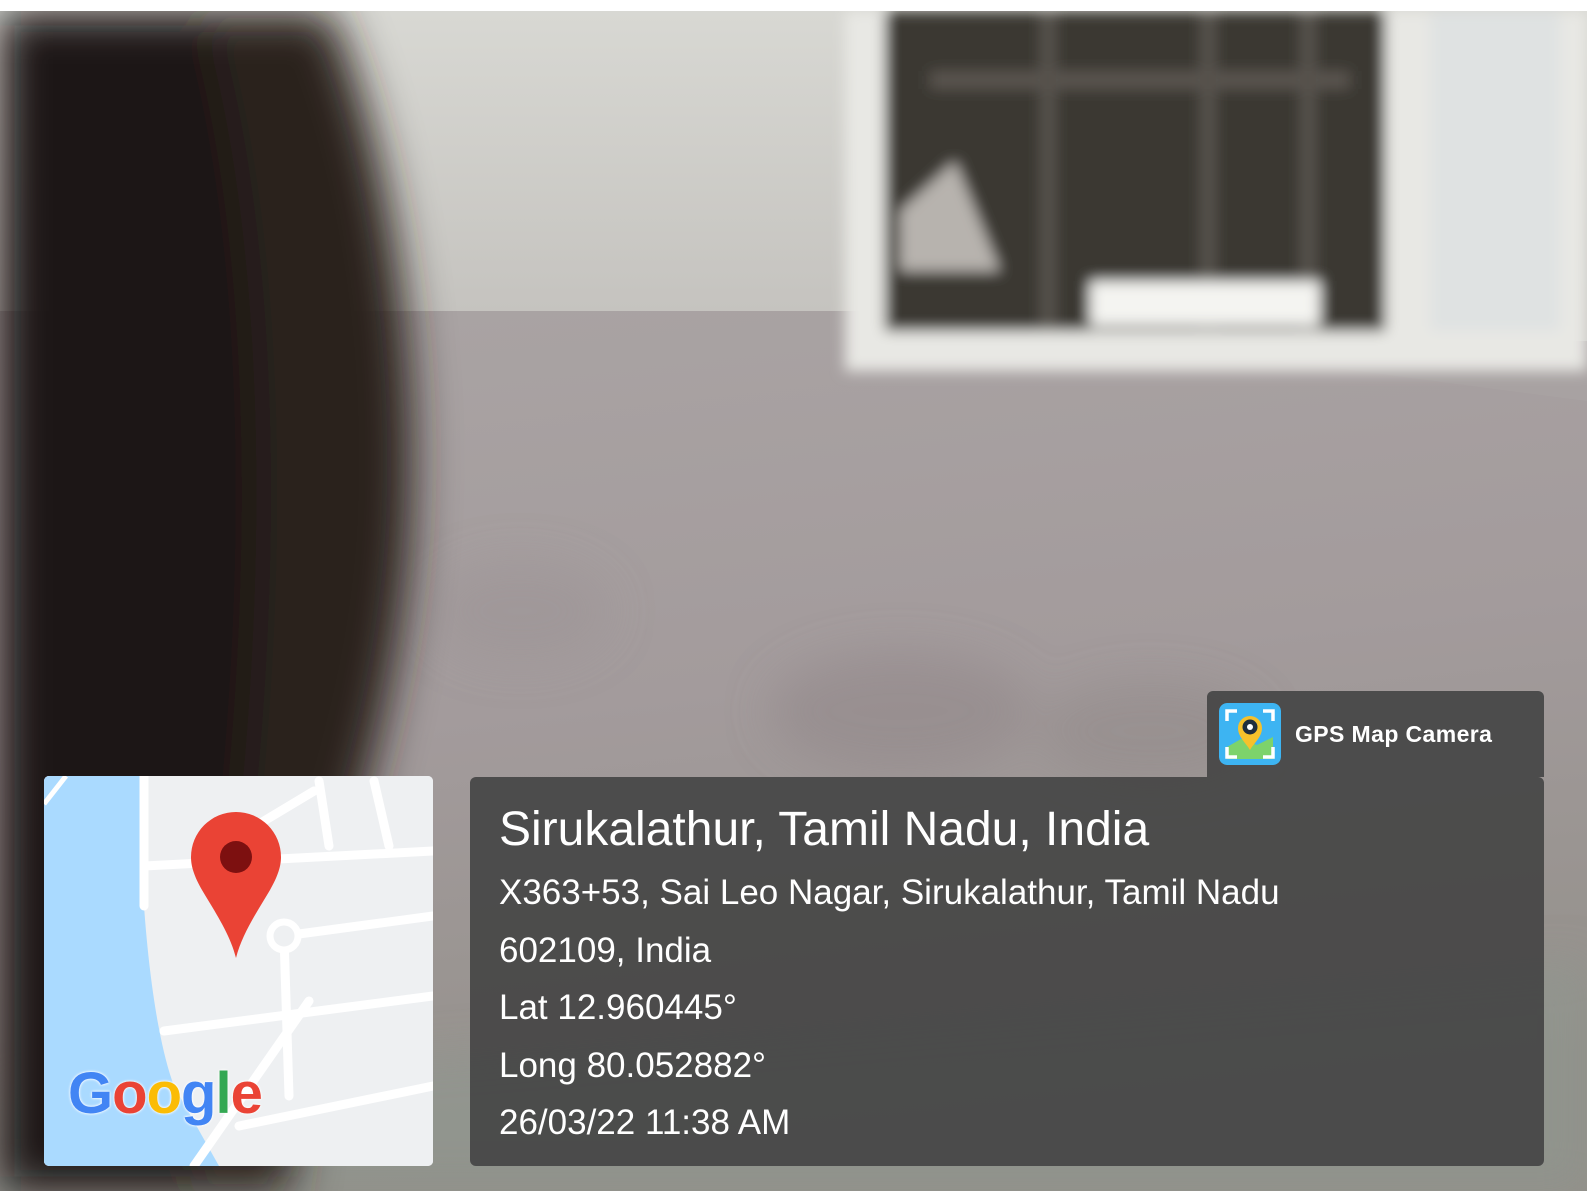 This screenshot has width=1587, height=1191. Describe the element at coordinates (1394, 733) in the screenshot. I see `gps-map-camera-label: GPS Map Camera` at that location.